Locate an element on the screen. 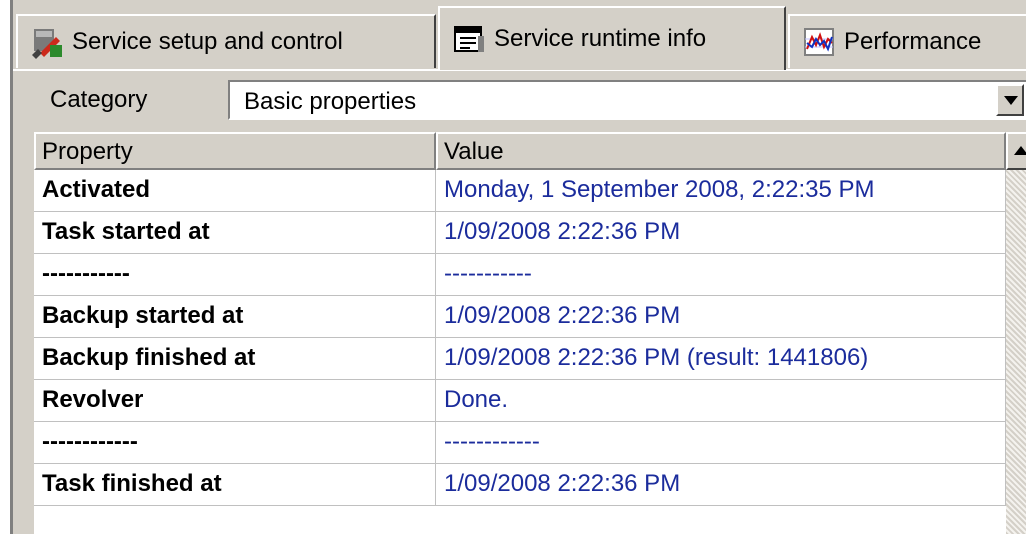 Image resolution: width=1026 pixels, height=534 pixels. tab-service-setup: Service setup and control is located at coordinates (226, 41).